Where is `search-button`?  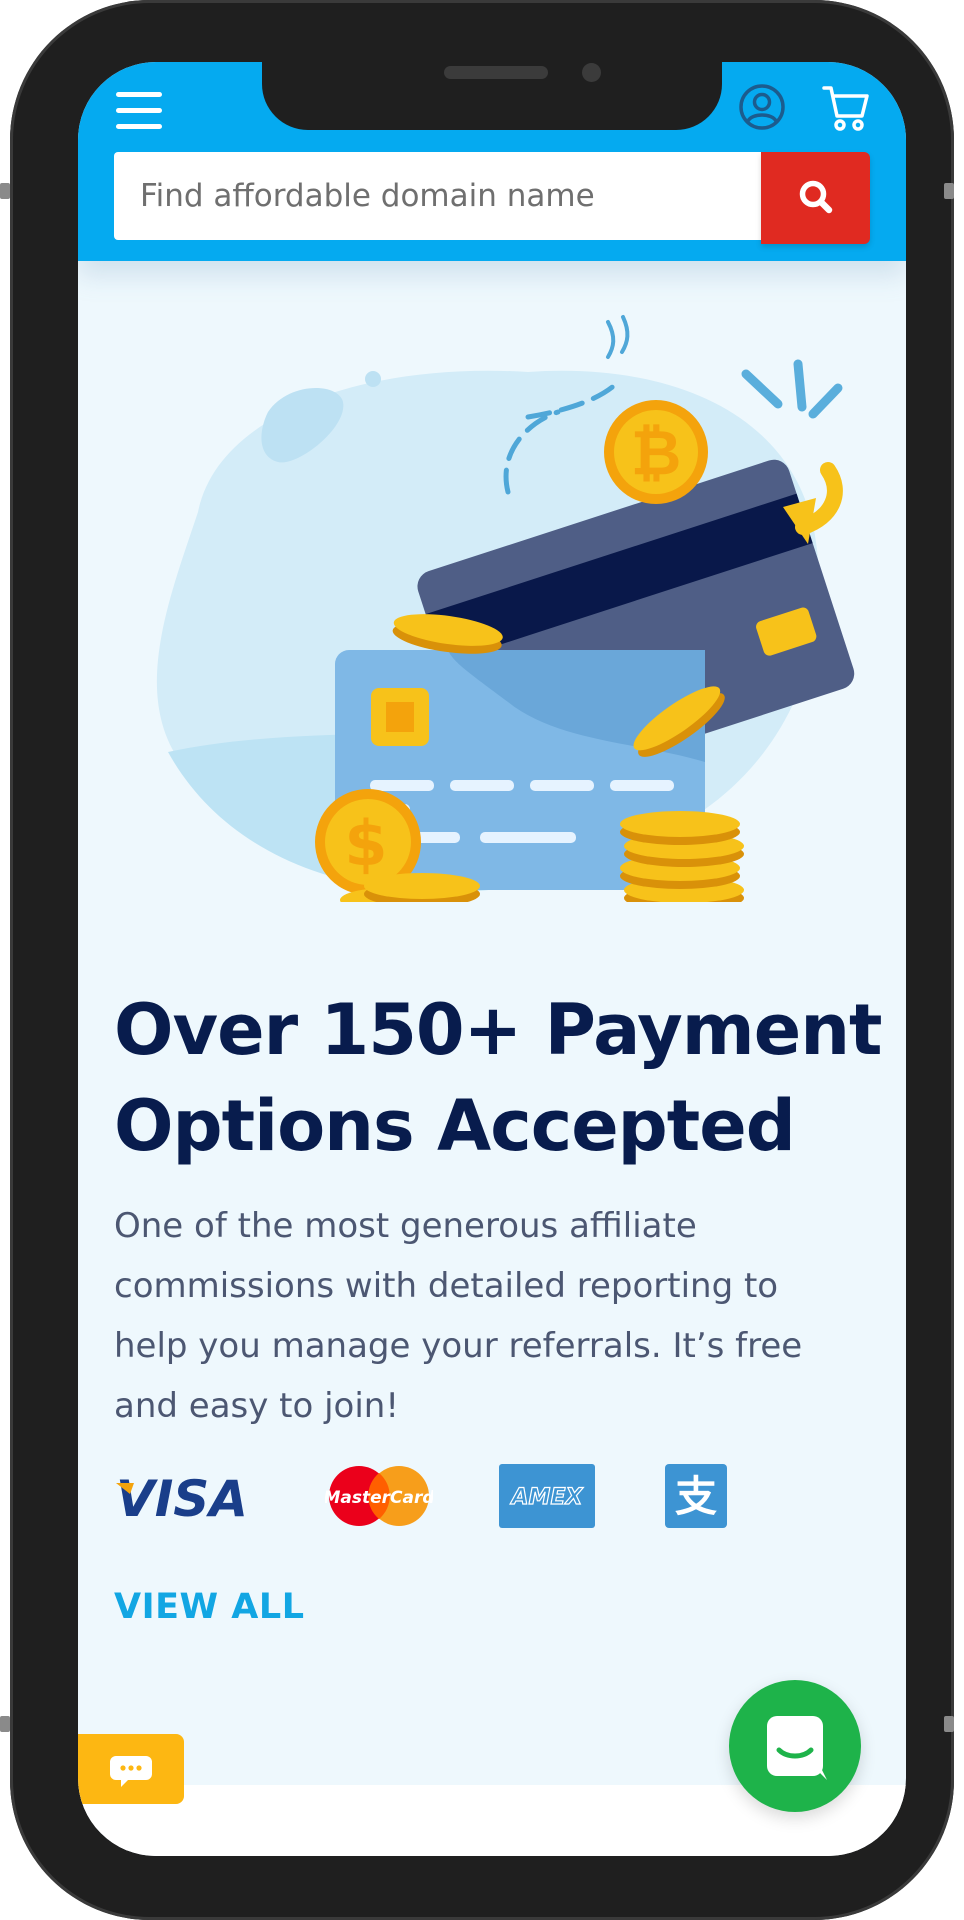 search-button is located at coordinates (815, 198).